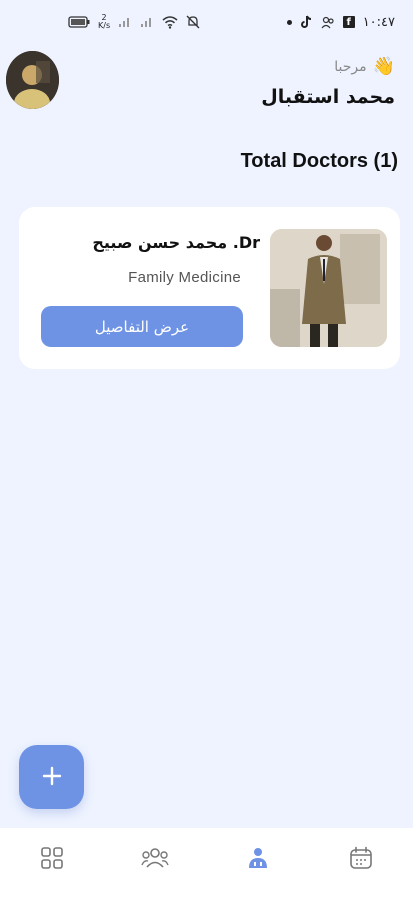 The height and width of the screenshot is (900, 413). What do you see at coordinates (319, 161) in the screenshot?
I see `total-doctors-title: Total Doctors (1)` at bounding box center [319, 161].